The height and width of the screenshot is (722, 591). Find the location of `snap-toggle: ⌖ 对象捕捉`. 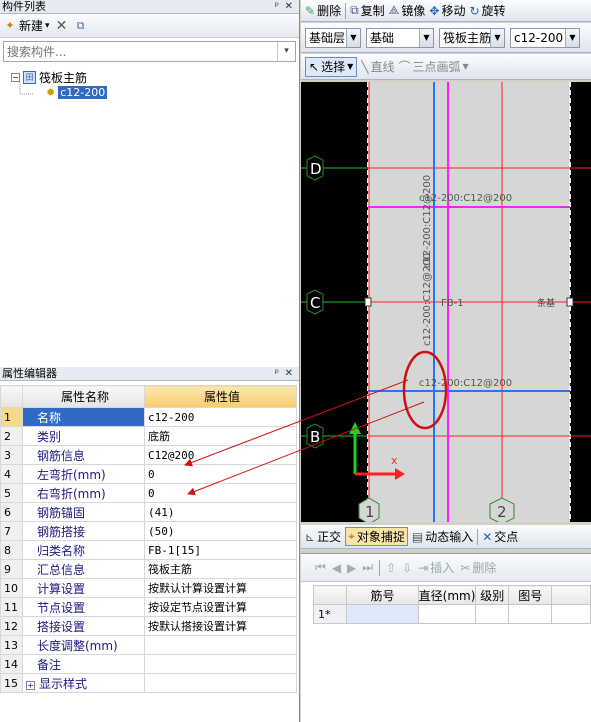

snap-toggle: ⌖ 对象捕捉 is located at coordinates (376, 536).